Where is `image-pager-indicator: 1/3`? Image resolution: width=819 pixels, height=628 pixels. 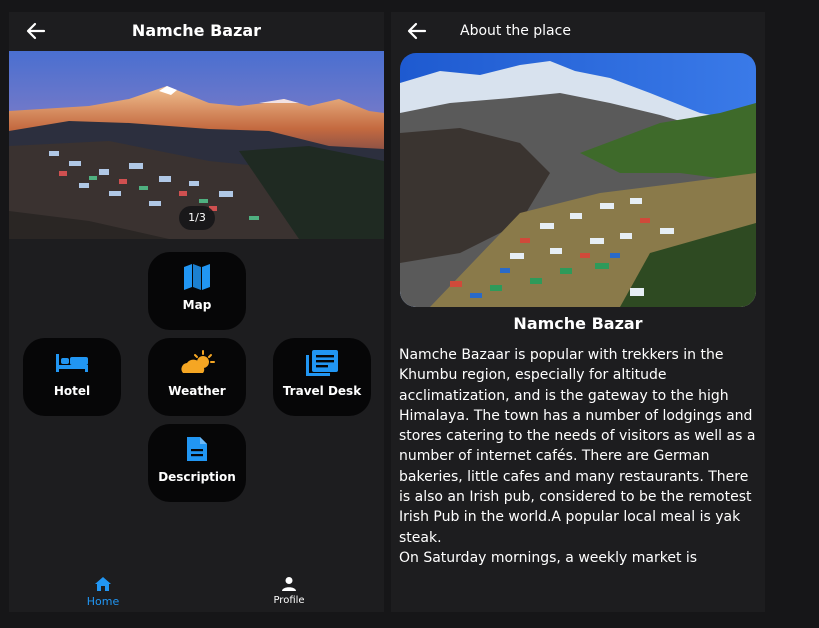
image-pager-indicator: 1/3 is located at coordinates (197, 218).